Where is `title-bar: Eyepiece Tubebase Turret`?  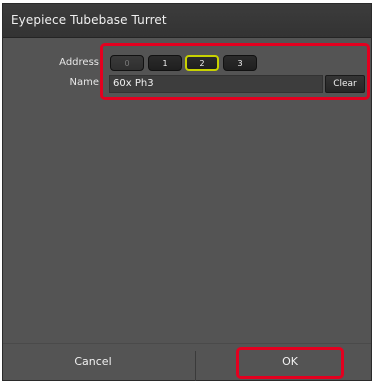 title-bar: Eyepiece Tubebase Turret is located at coordinates (187, 21).